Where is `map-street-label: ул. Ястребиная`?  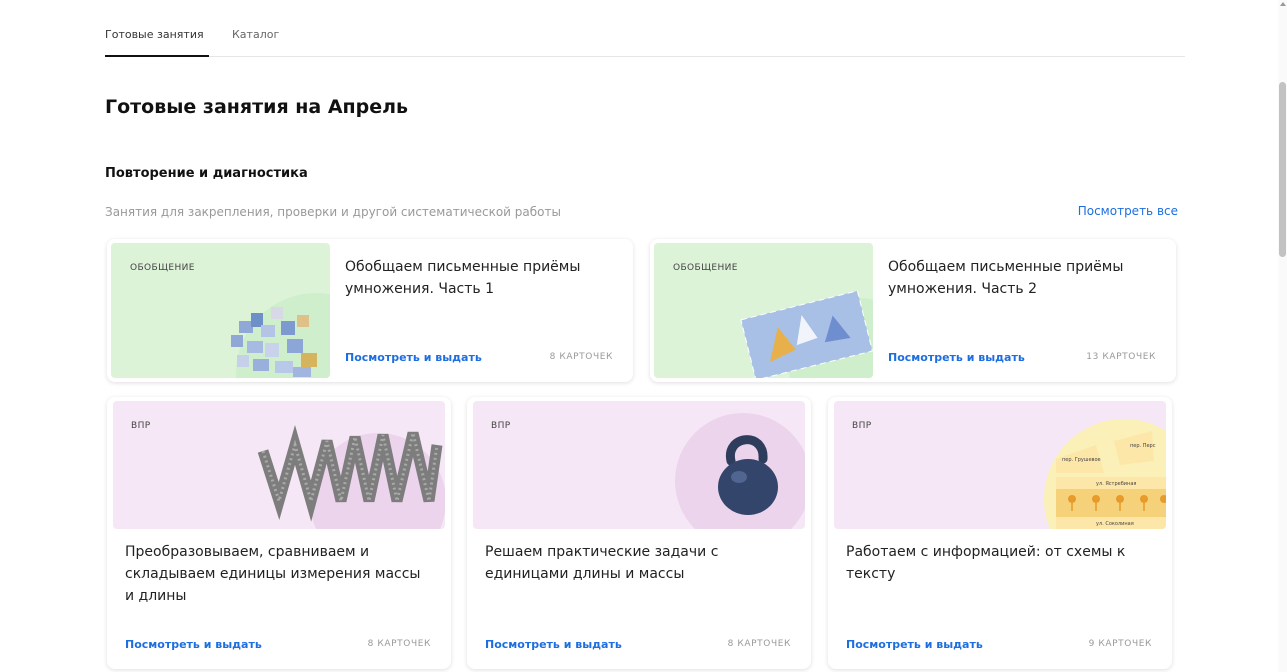 map-street-label: ул. Ястребиная is located at coordinates (1116, 484).